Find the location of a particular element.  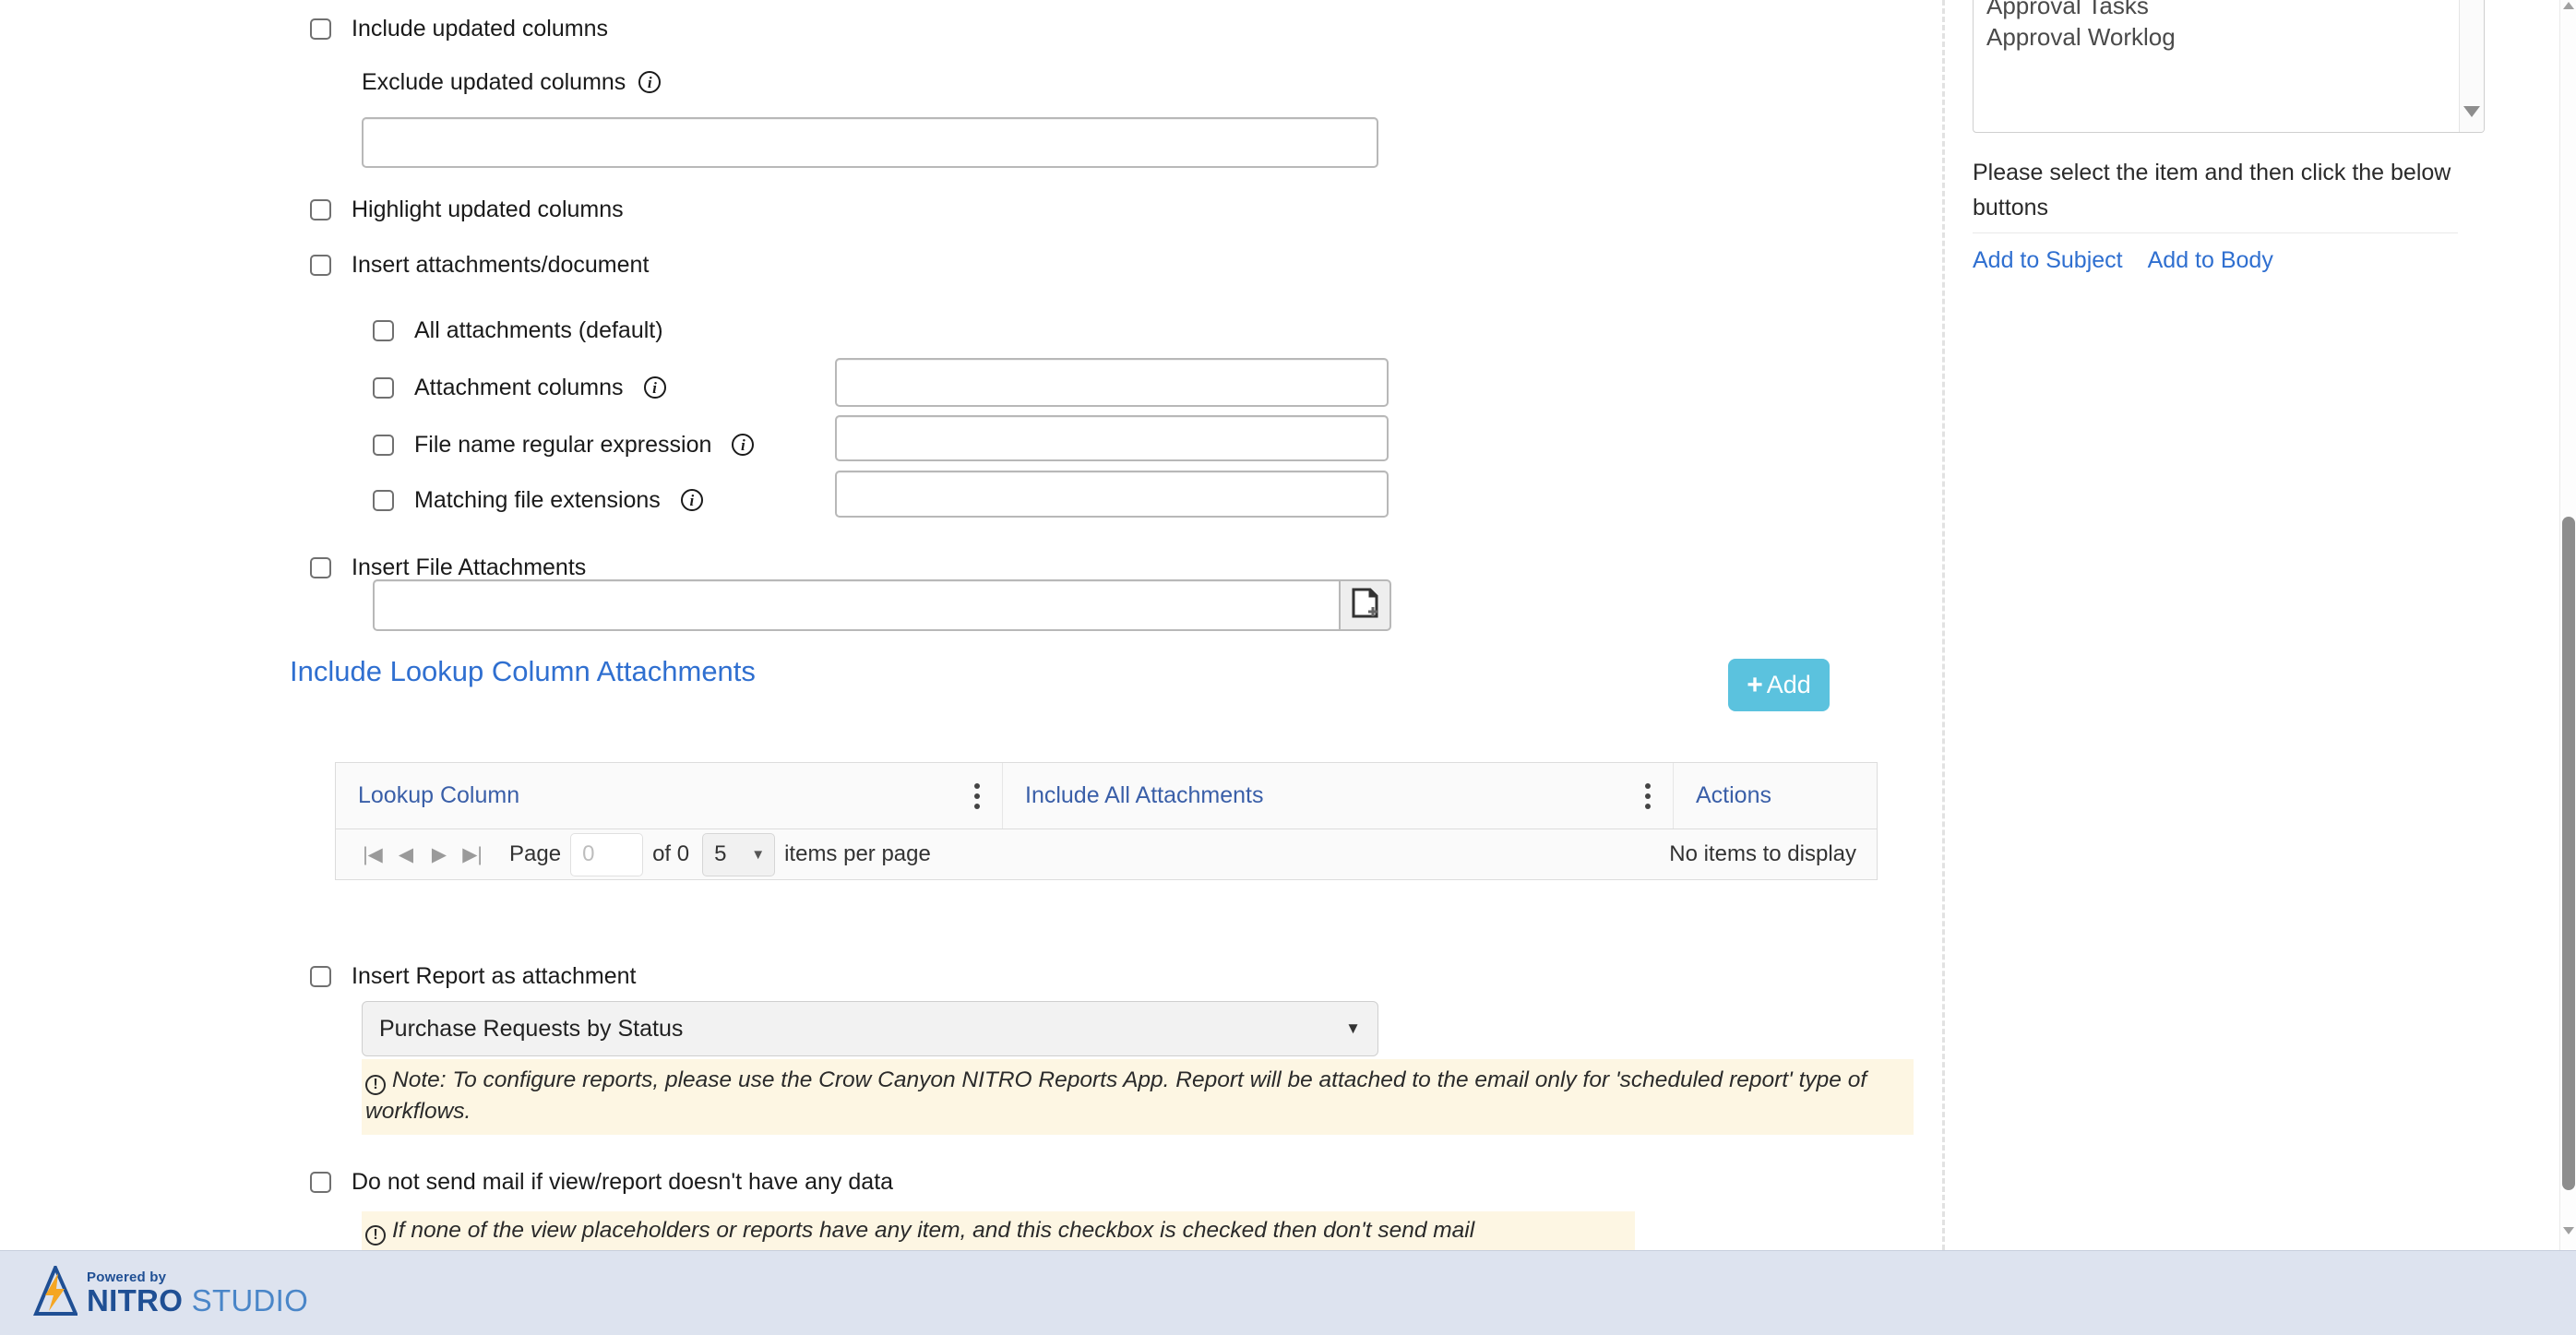

add-button: + Add is located at coordinates (1779, 685).